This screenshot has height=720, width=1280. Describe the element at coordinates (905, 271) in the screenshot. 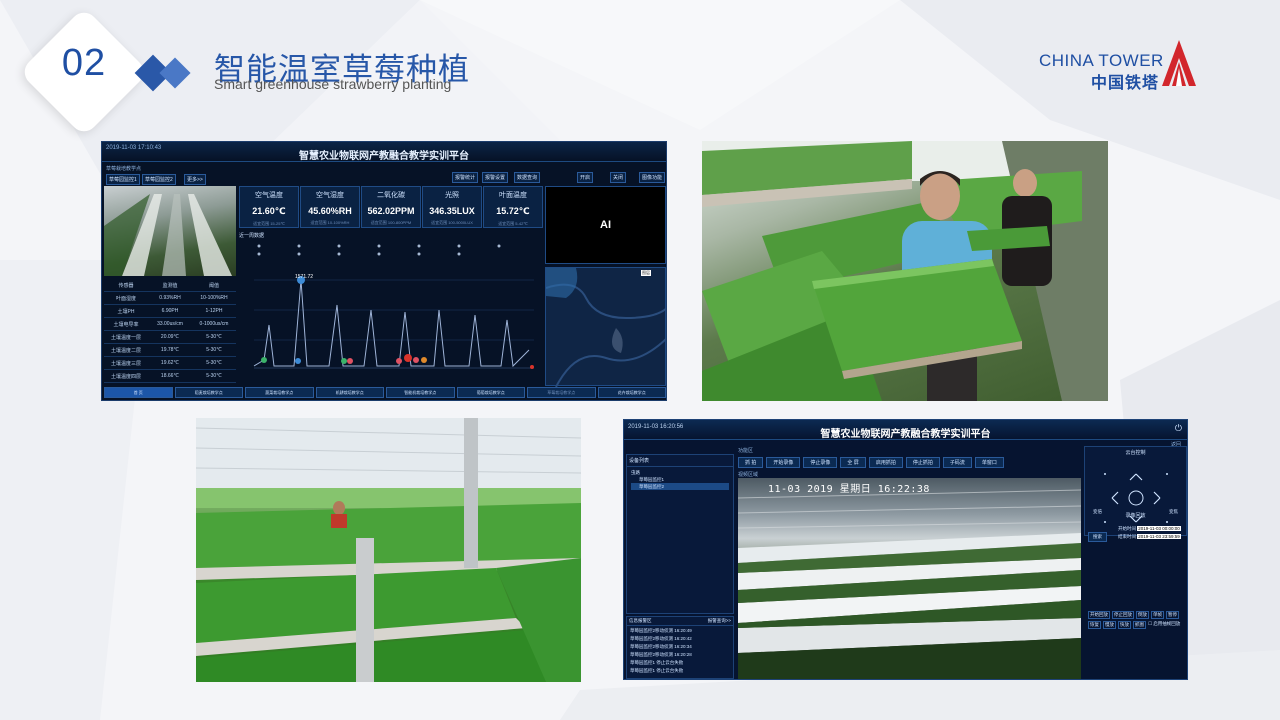

I see `photo-workers-seedling-trays` at that location.